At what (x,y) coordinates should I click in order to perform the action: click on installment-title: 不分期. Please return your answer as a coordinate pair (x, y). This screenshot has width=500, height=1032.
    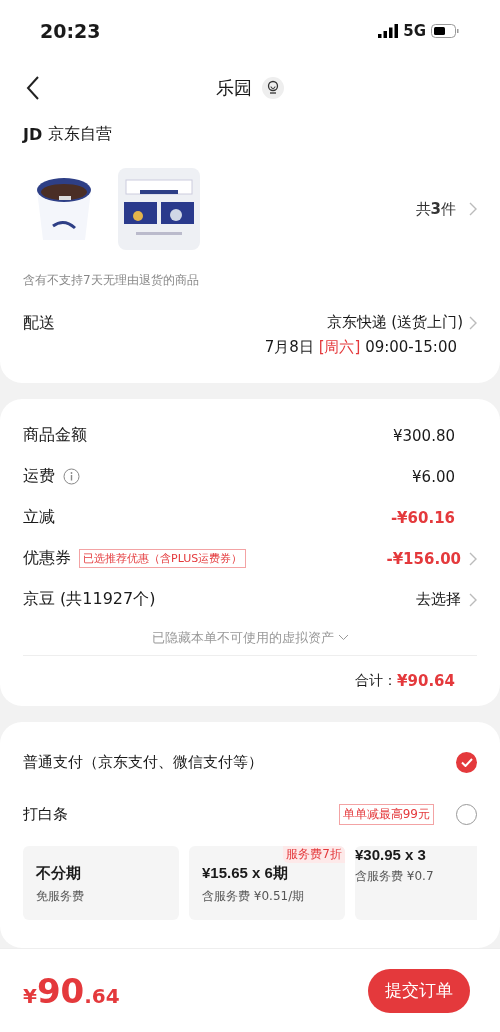
    Looking at the image, I should click on (59, 873).